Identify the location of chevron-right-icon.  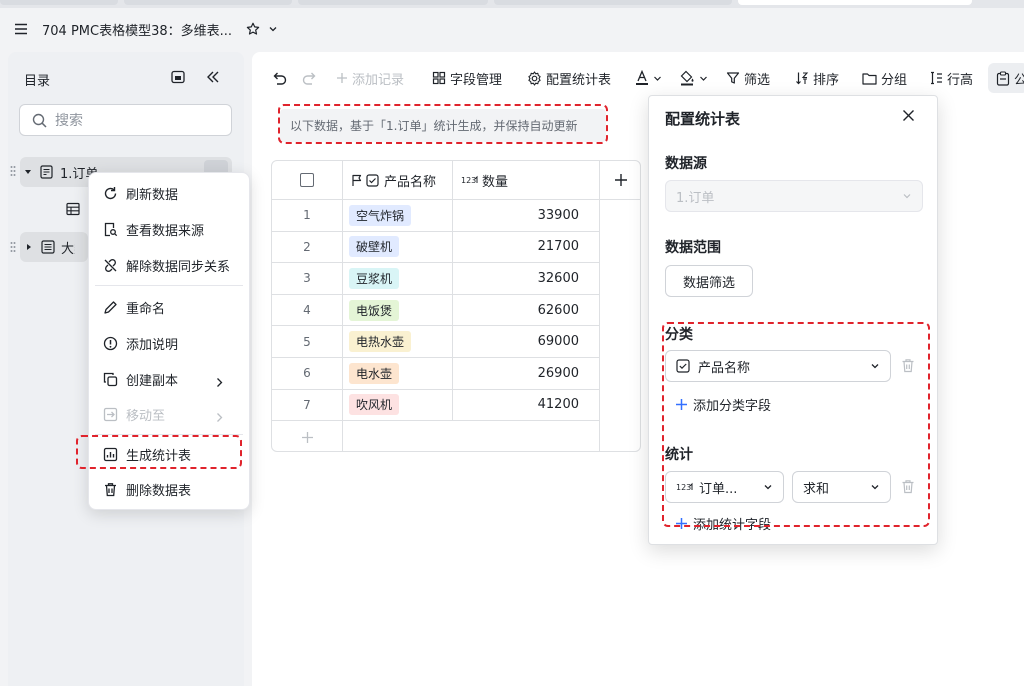
(219, 417).